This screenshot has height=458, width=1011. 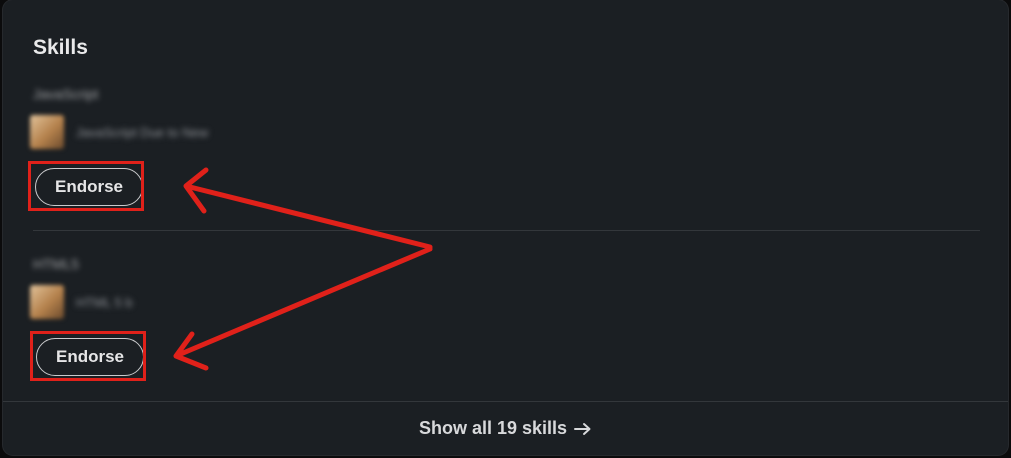 I want to click on show-all-skills-link: Show all 19 skills, so click(x=505, y=428).